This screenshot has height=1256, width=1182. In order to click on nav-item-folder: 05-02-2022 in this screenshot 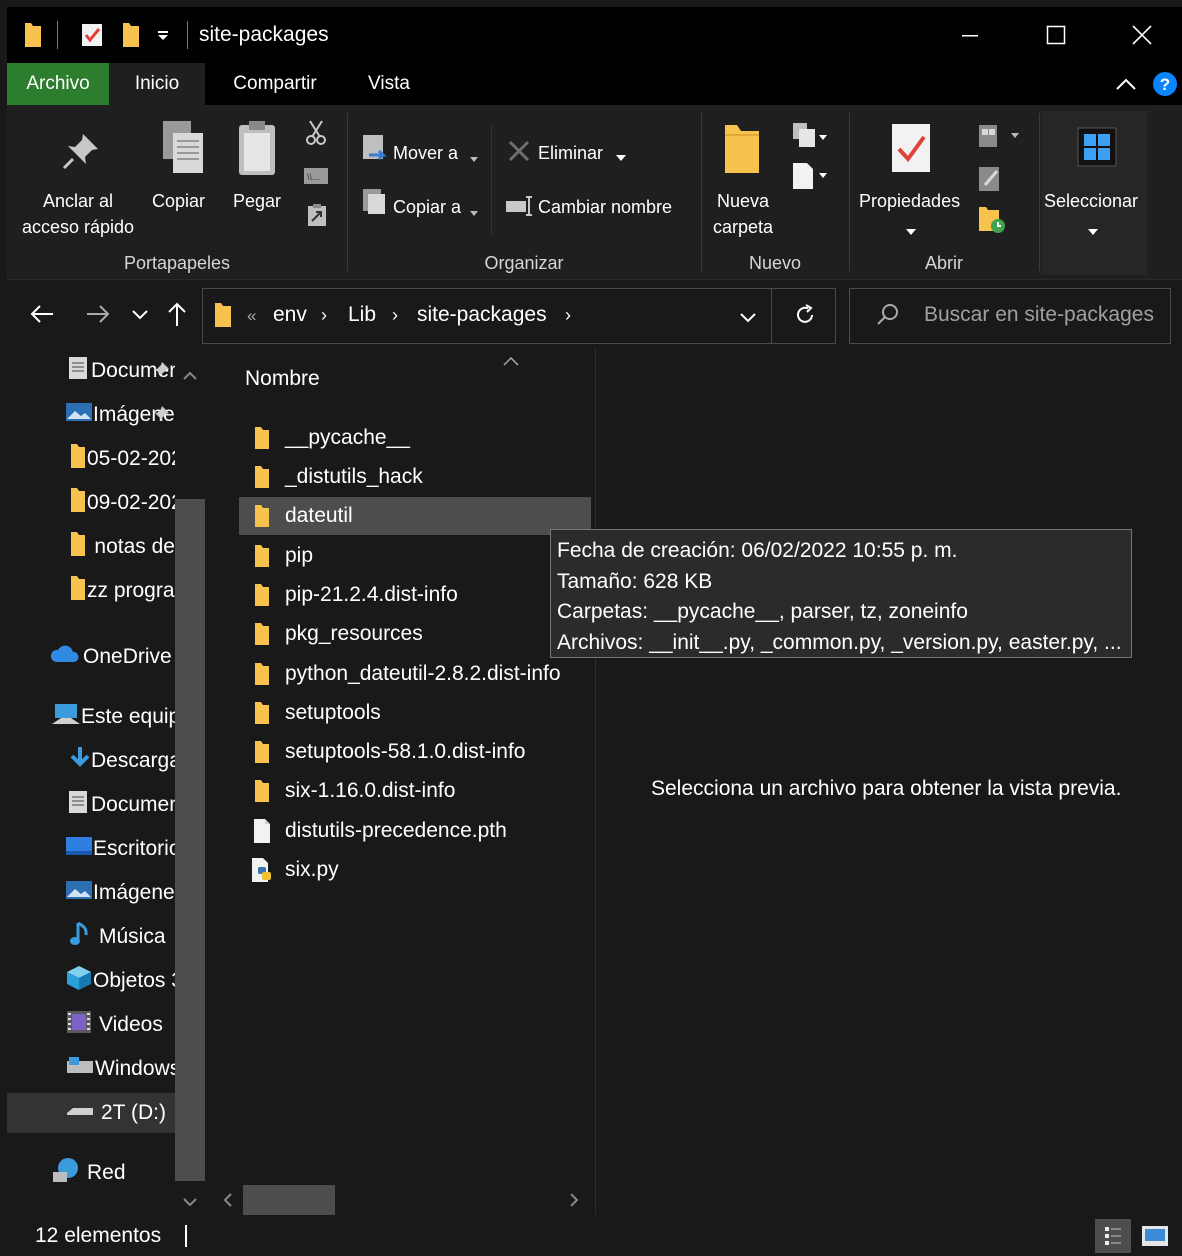, I will do `click(91, 459)`.